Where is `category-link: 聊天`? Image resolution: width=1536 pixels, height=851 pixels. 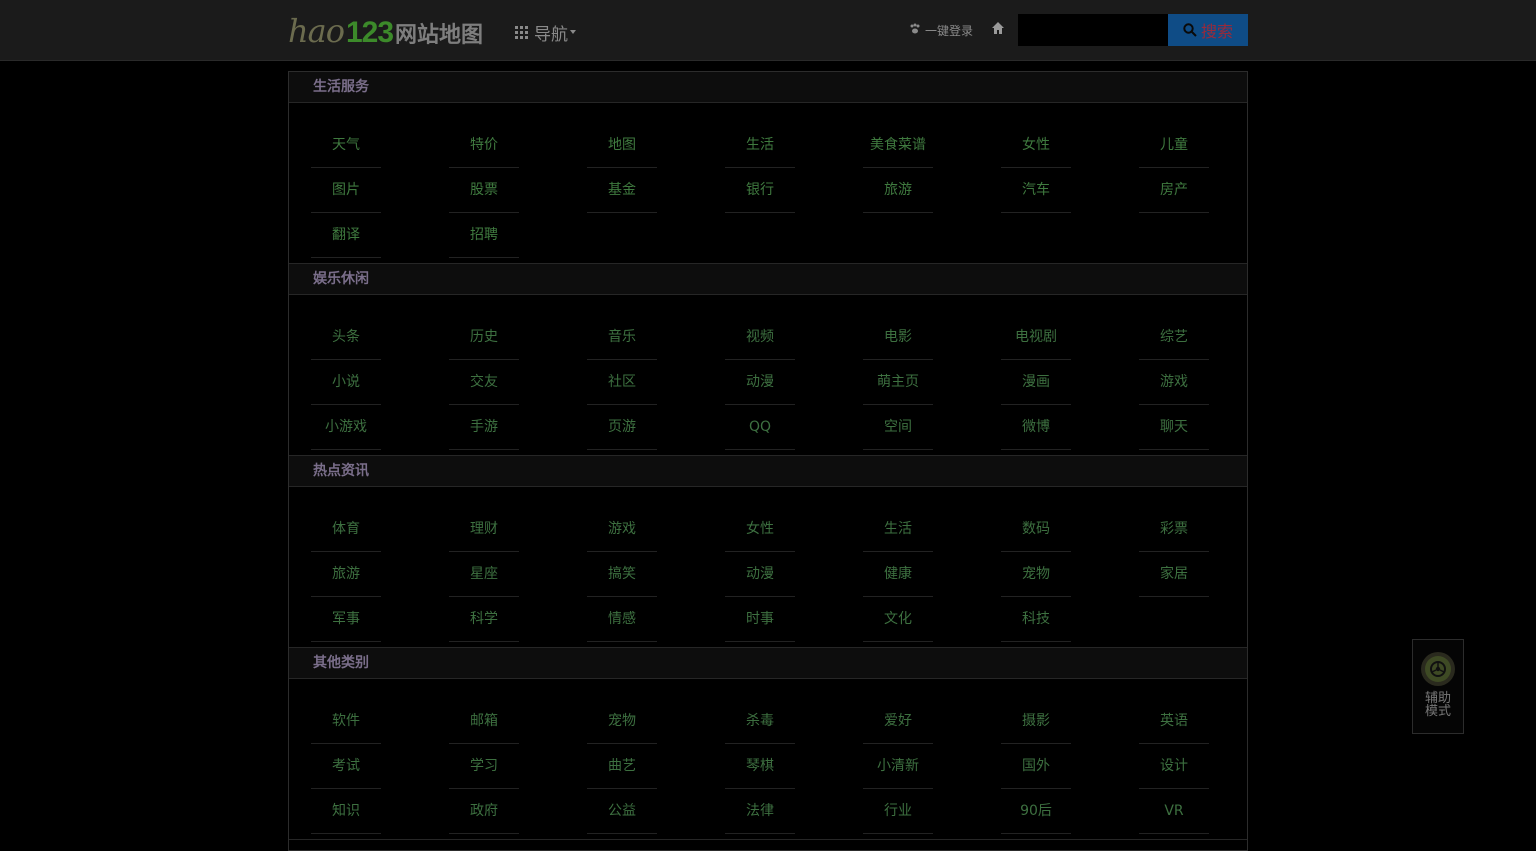 category-link: 聊天 is located at coordinates (1174, 427).